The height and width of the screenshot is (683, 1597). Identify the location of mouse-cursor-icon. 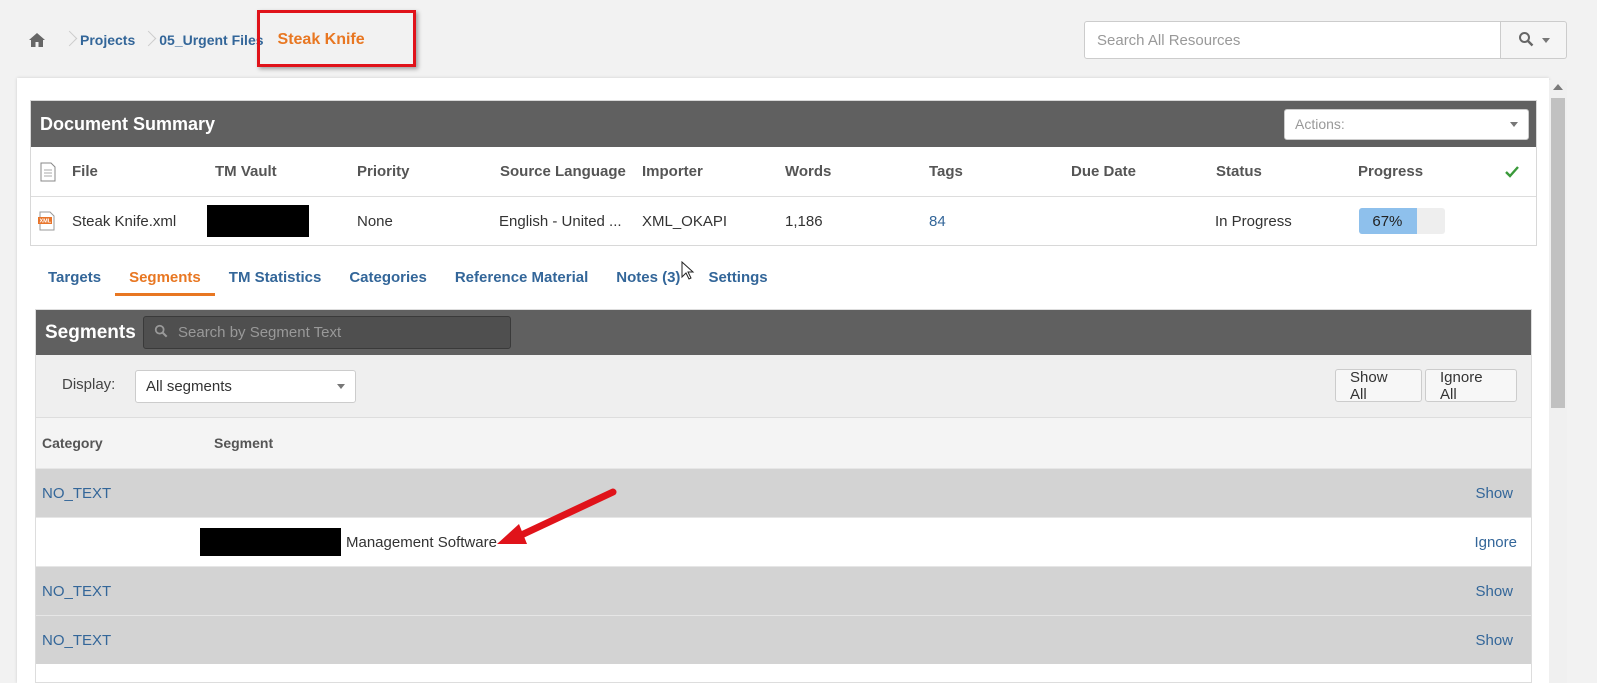
(688, 270).